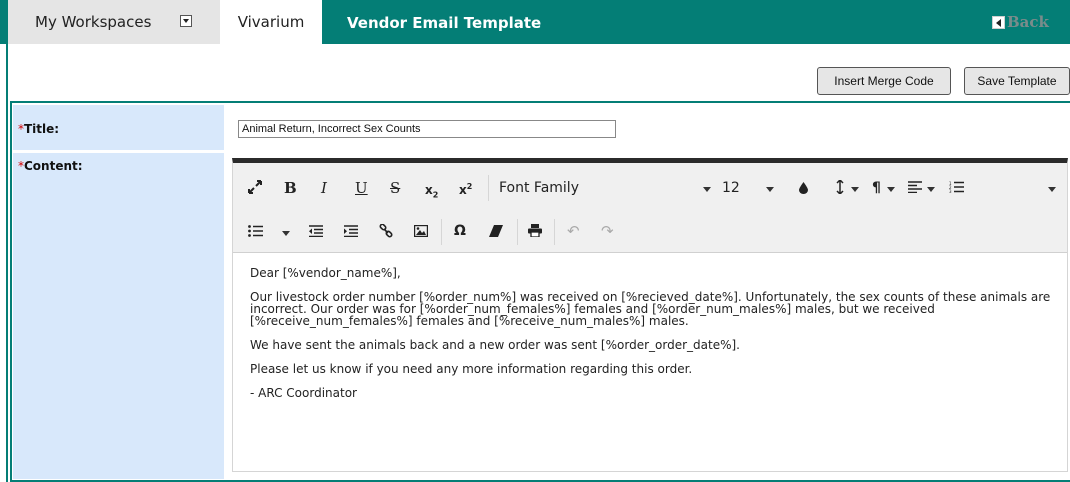 This screenshot has height=482, width=1070. Describe the element at coordinates (118, 316) in the screenshot. I see `content-label-cell: *Content:` at that location.